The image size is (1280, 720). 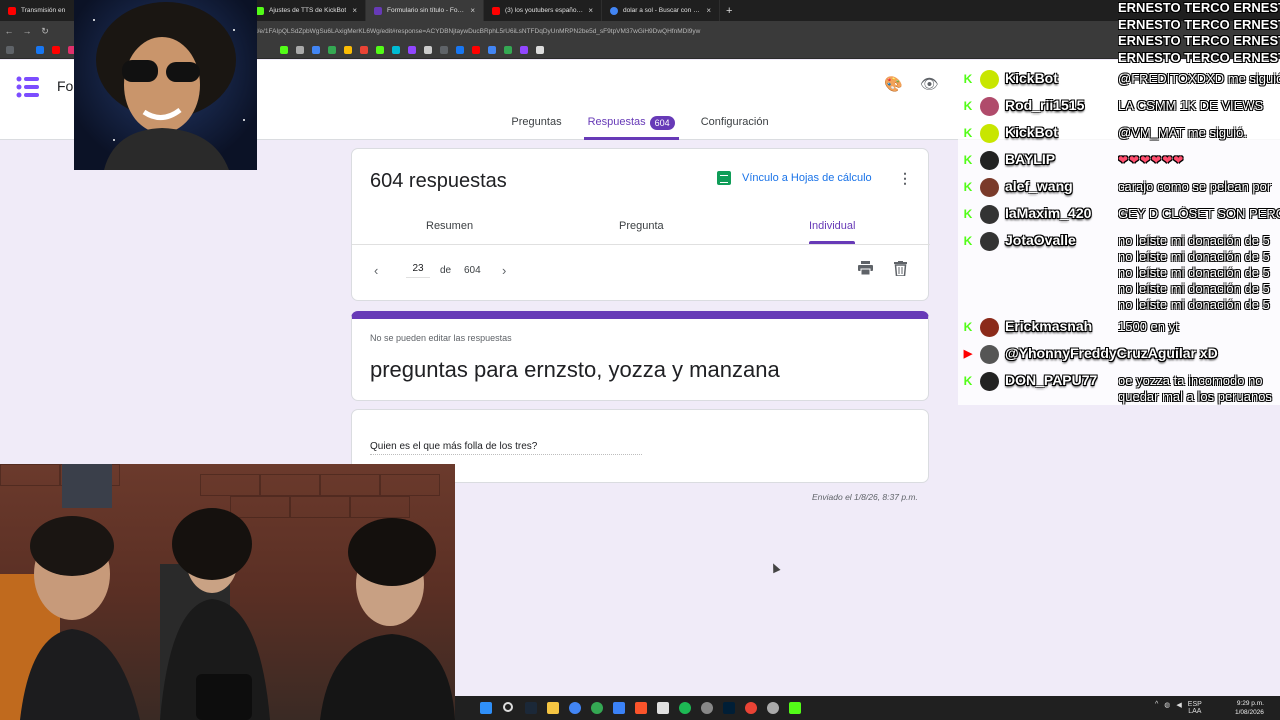 What do you see at coordinates (729, 708) in the screenshot?
I see `photoshop-icon` at bounding box center [729, 708].